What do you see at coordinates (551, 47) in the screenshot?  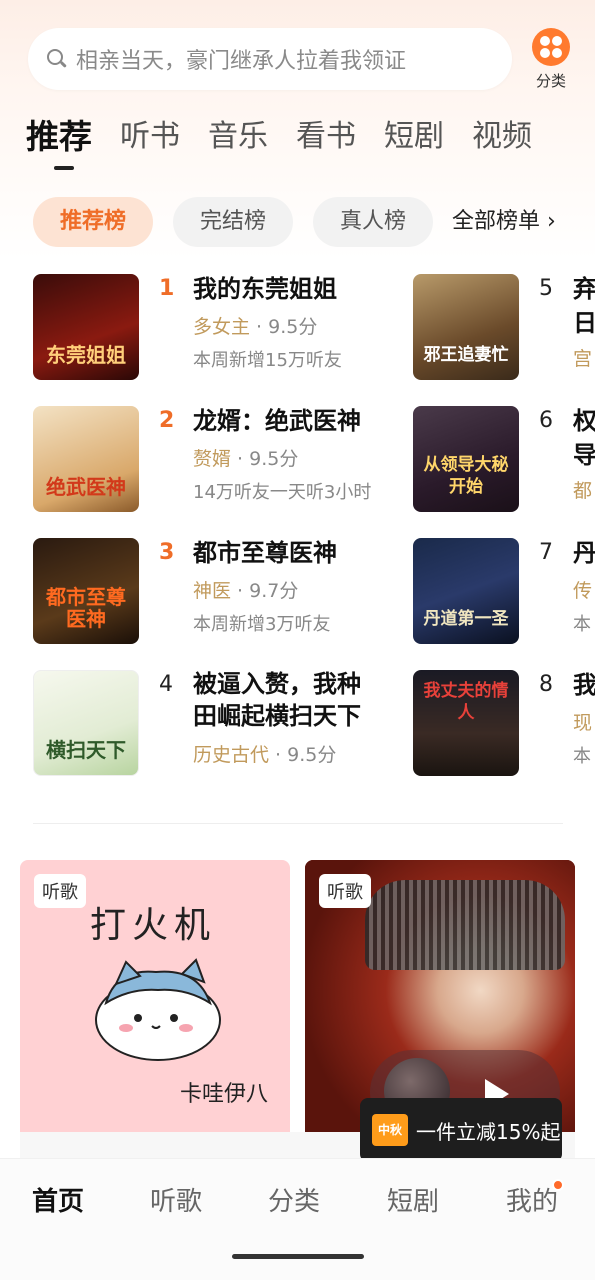 I see `grid-icon` at bounding box center [551, 47].